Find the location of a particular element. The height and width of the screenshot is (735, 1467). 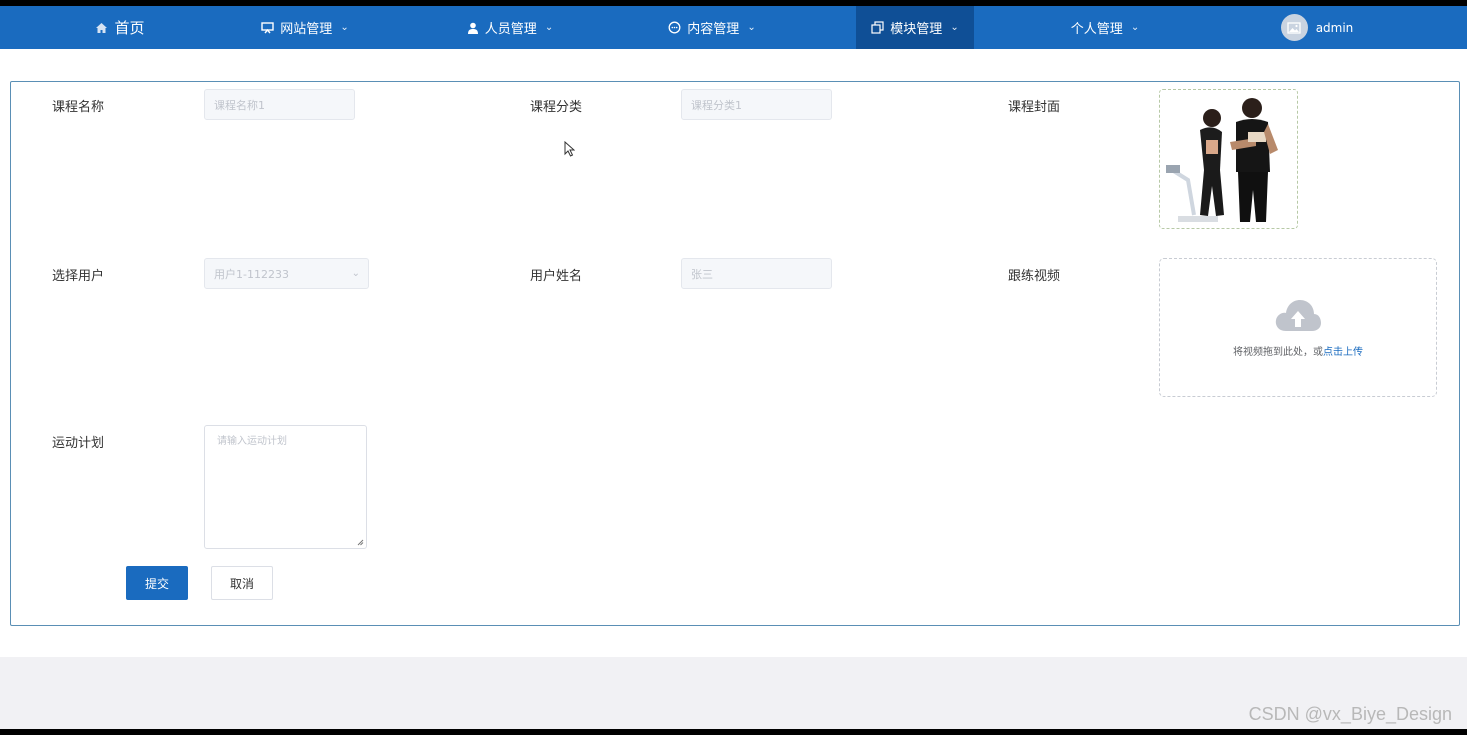

cancel-button: 取消 is located at coordinates (242, 583).